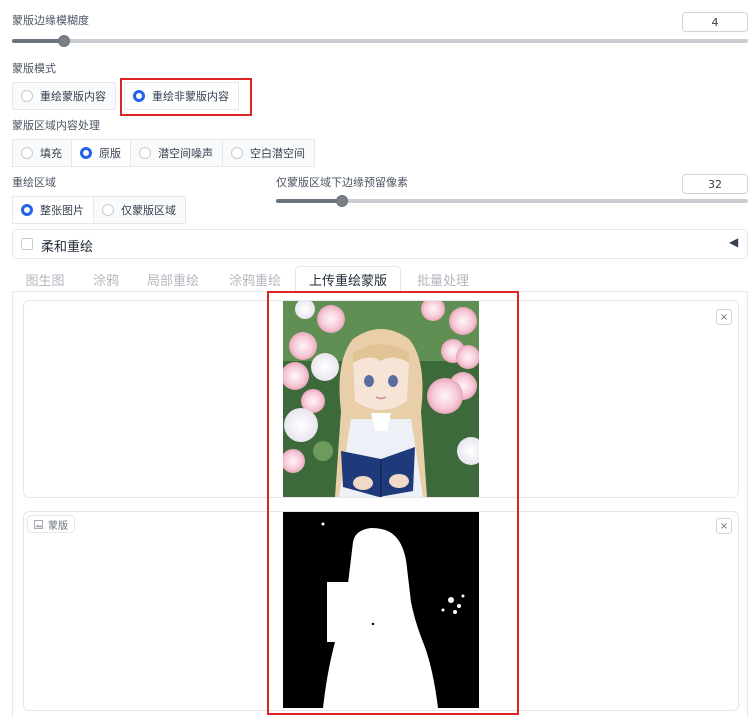 This screenshot has height=717, width=748. I want to click on mask-panel-tag: 蒙版, so click(51, 524).